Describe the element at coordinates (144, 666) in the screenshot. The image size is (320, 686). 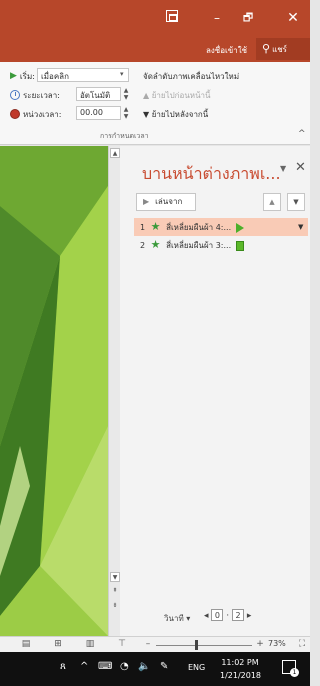
I see `volume-icon: 🔈` at that location.